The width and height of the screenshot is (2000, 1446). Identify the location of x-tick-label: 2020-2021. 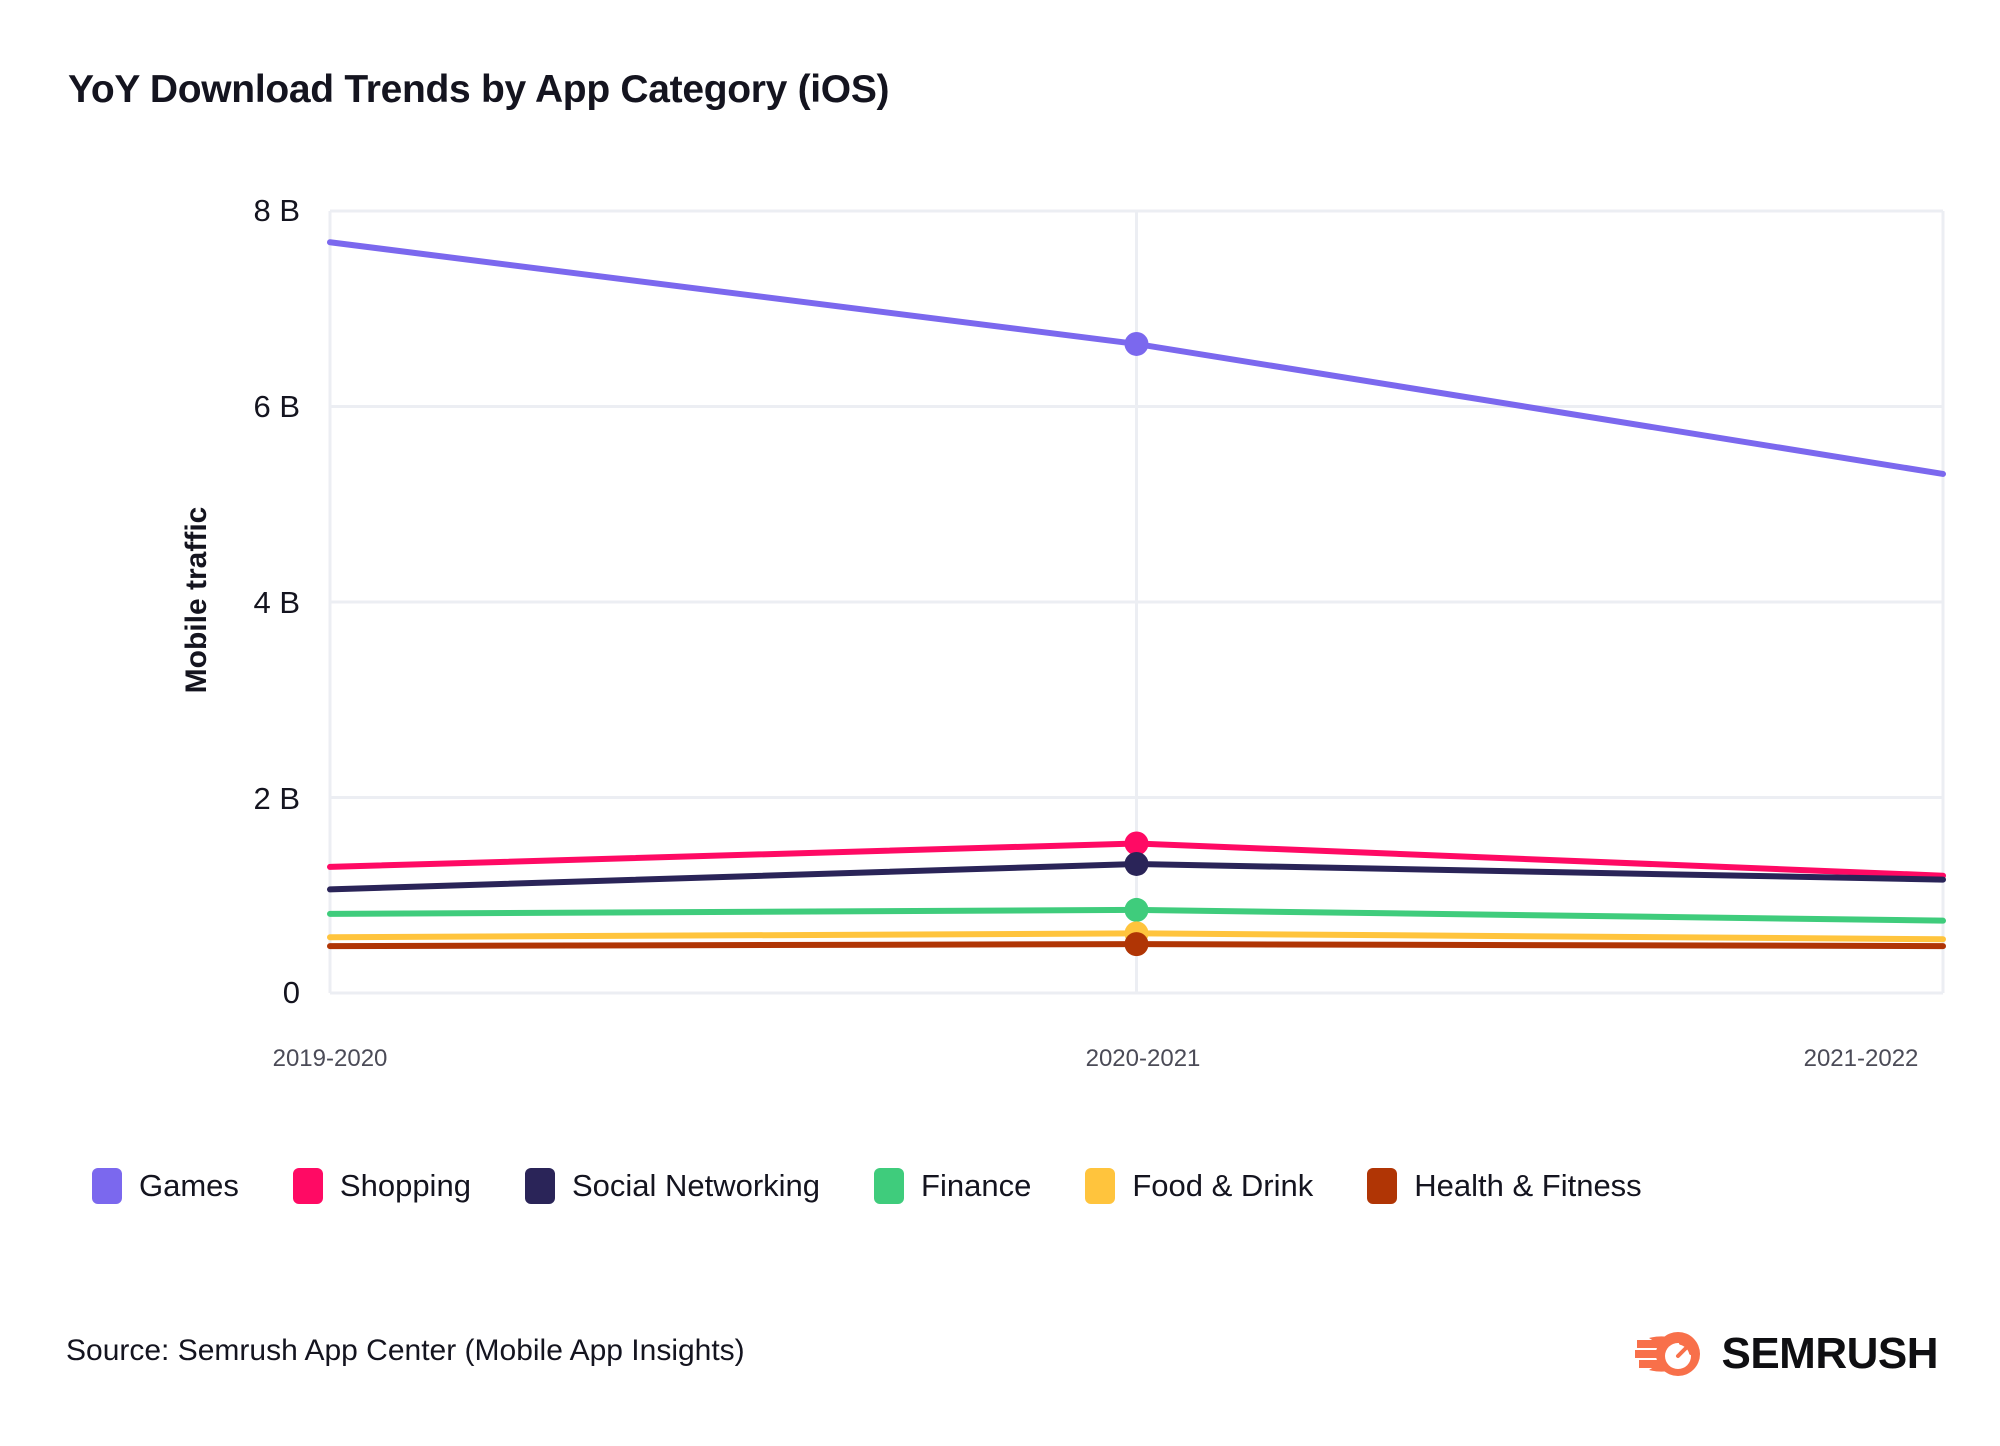
(1143, 1058).